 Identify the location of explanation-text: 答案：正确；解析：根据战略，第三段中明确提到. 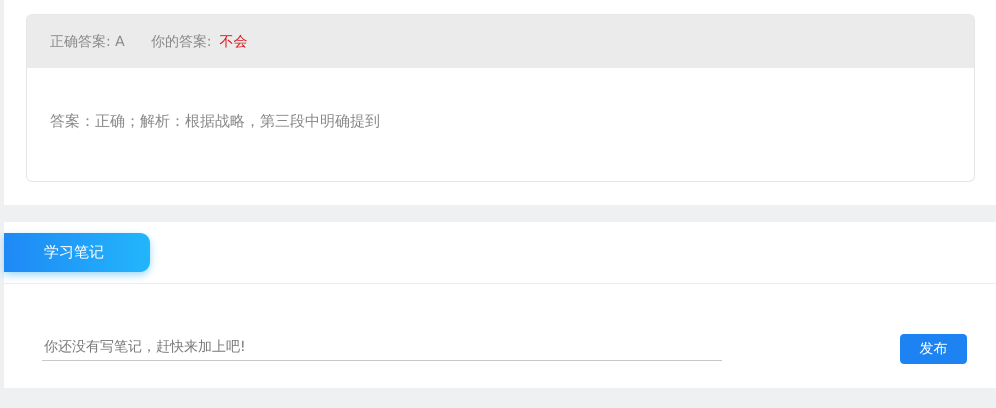
(215, 121).